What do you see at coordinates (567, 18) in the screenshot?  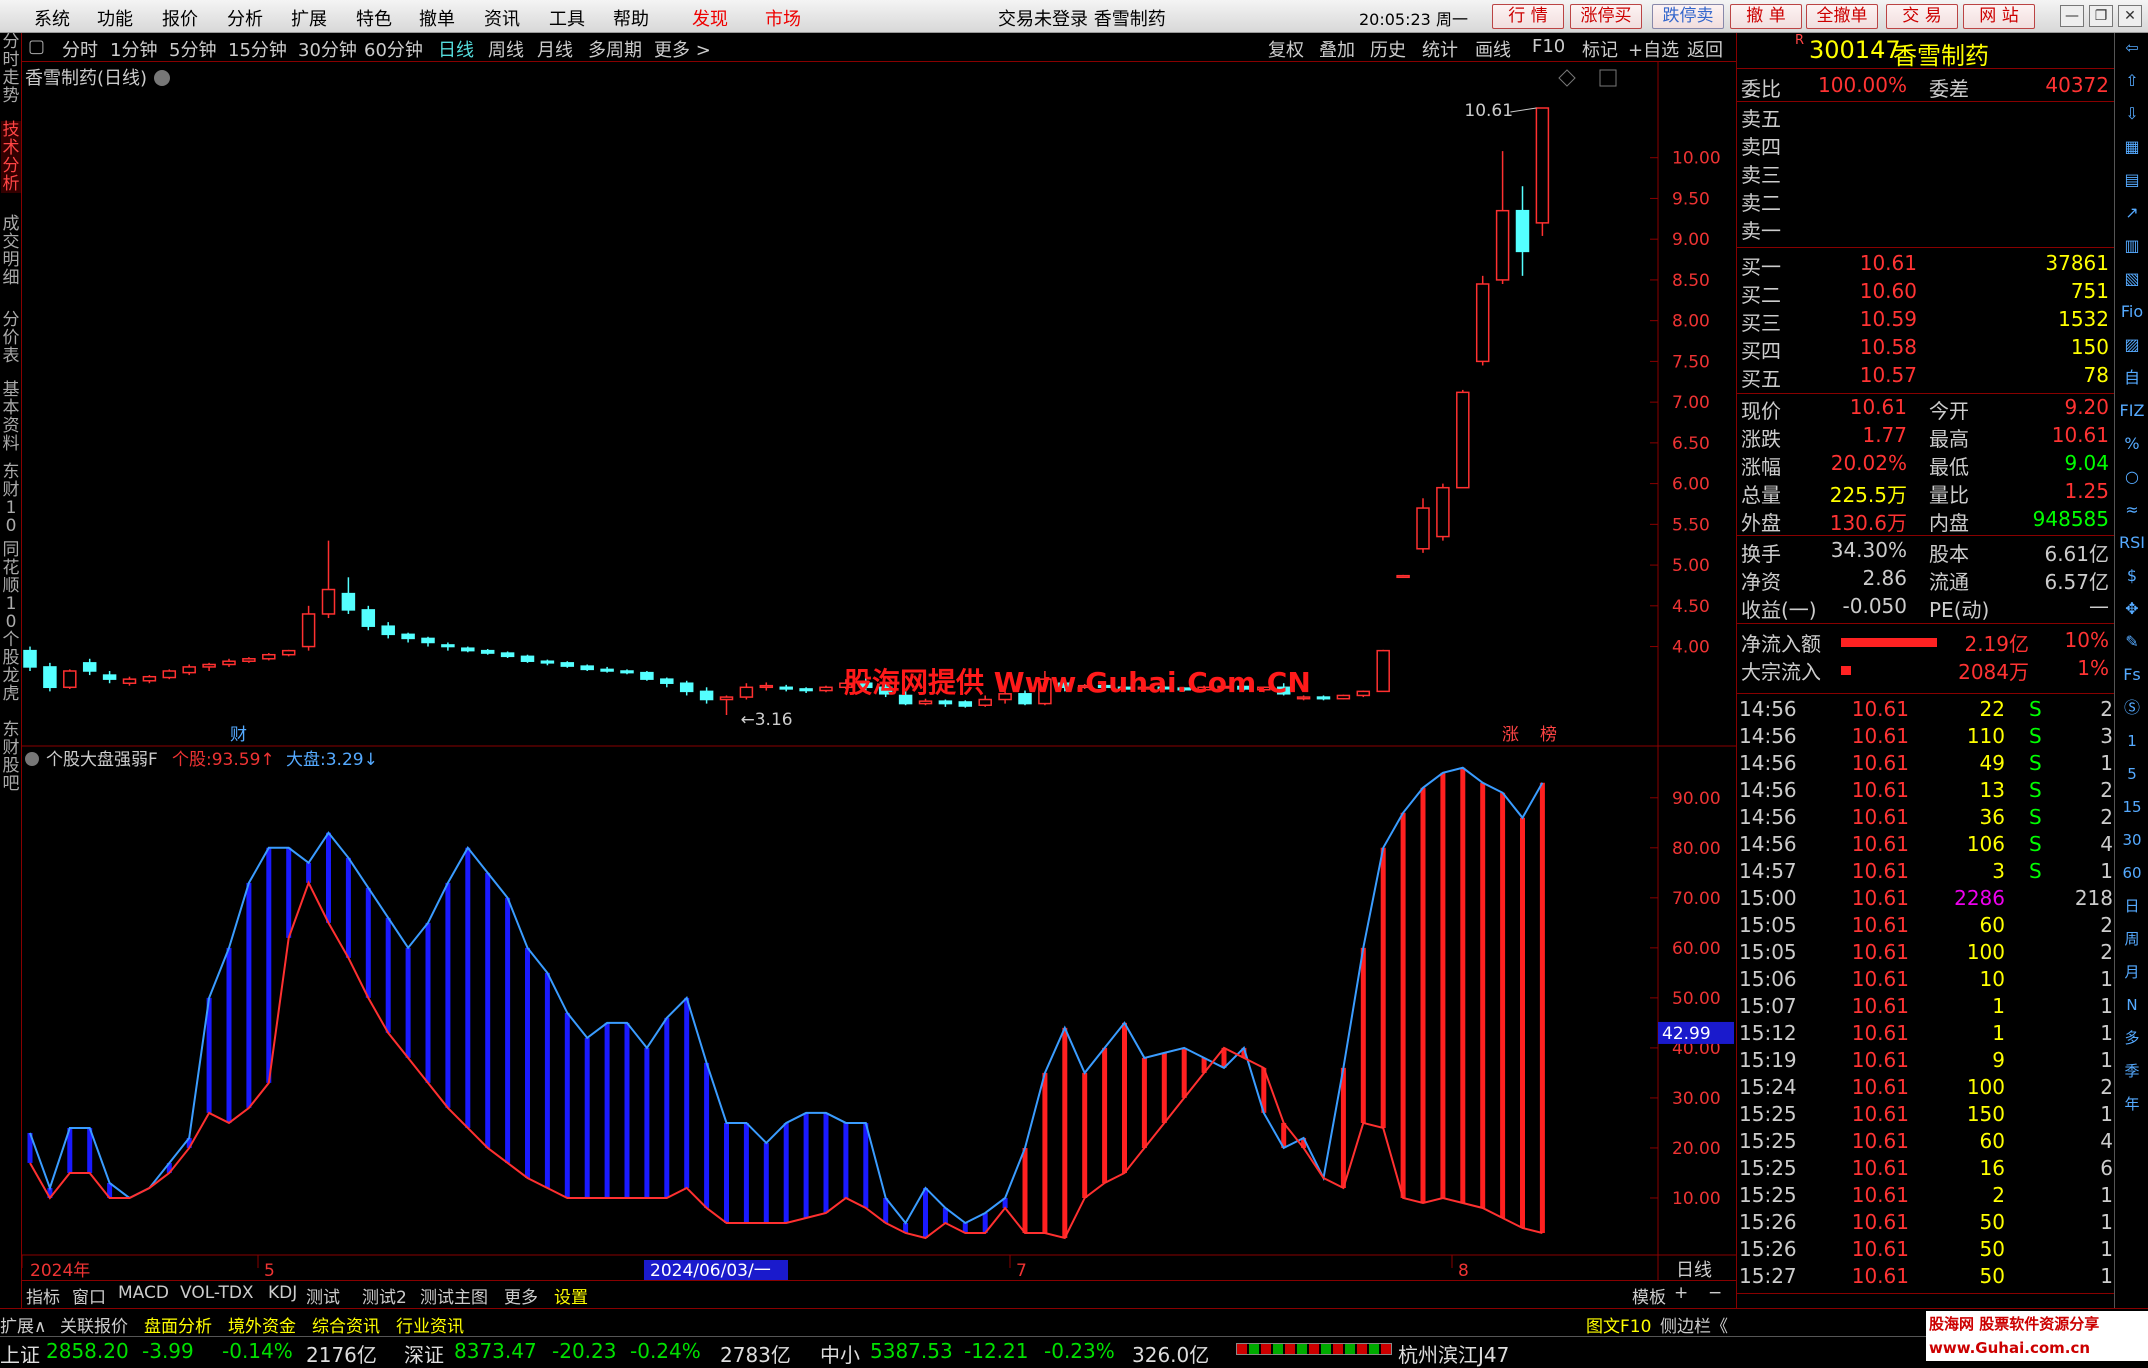 I see `menu-item-8: 工具` at bounding box center [567, 18].